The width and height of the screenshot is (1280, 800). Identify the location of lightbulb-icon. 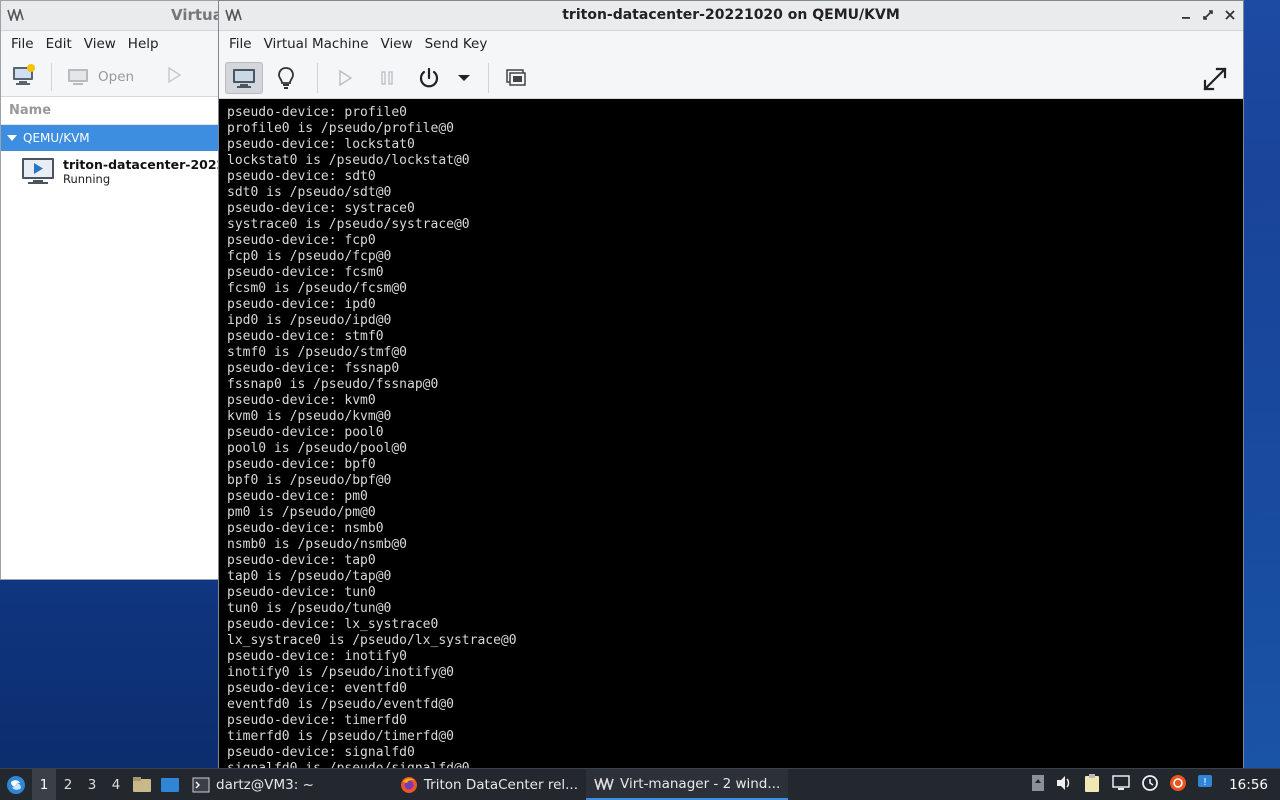
(286, 77).